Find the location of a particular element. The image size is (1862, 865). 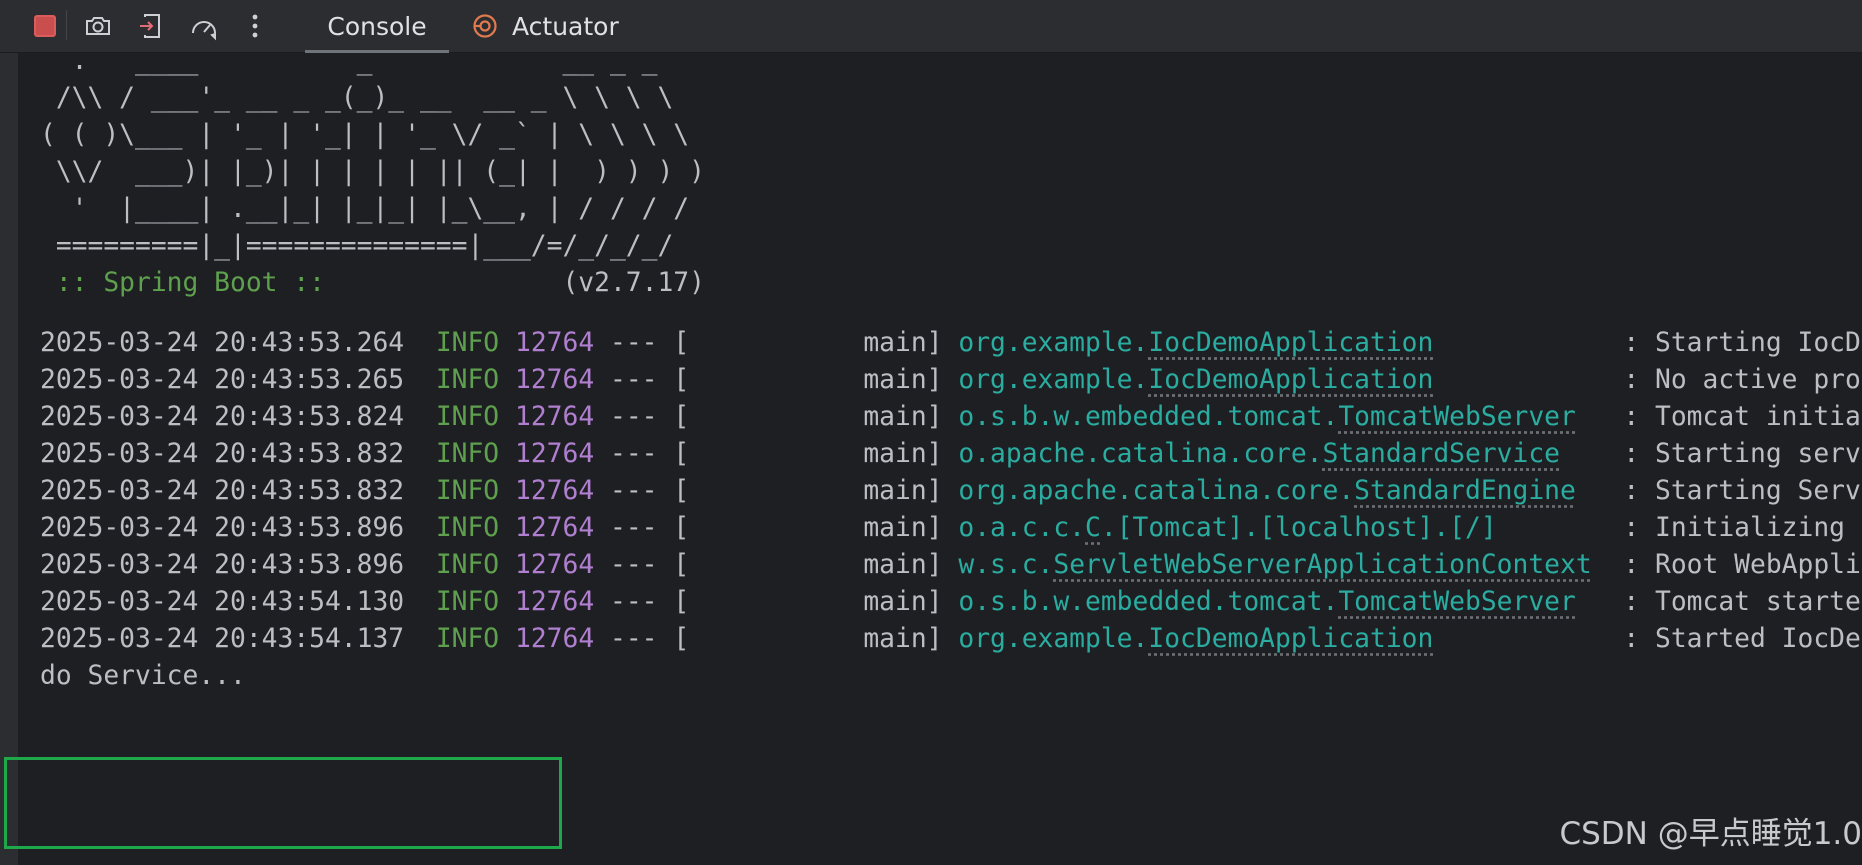

toolbar-divider is located at coordinates (66, 25).